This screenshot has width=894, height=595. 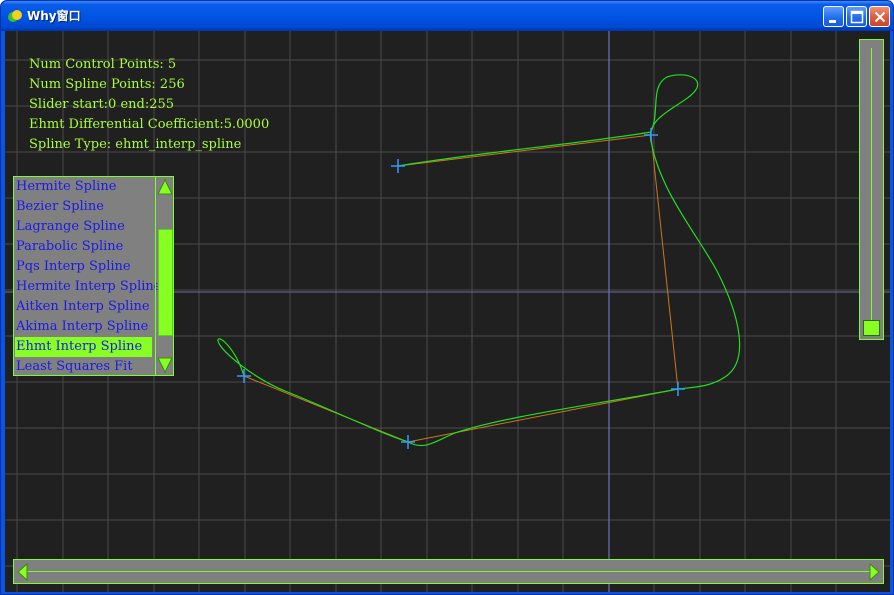 I want to click on vertical-slider-track, so click(x=871, y=184).